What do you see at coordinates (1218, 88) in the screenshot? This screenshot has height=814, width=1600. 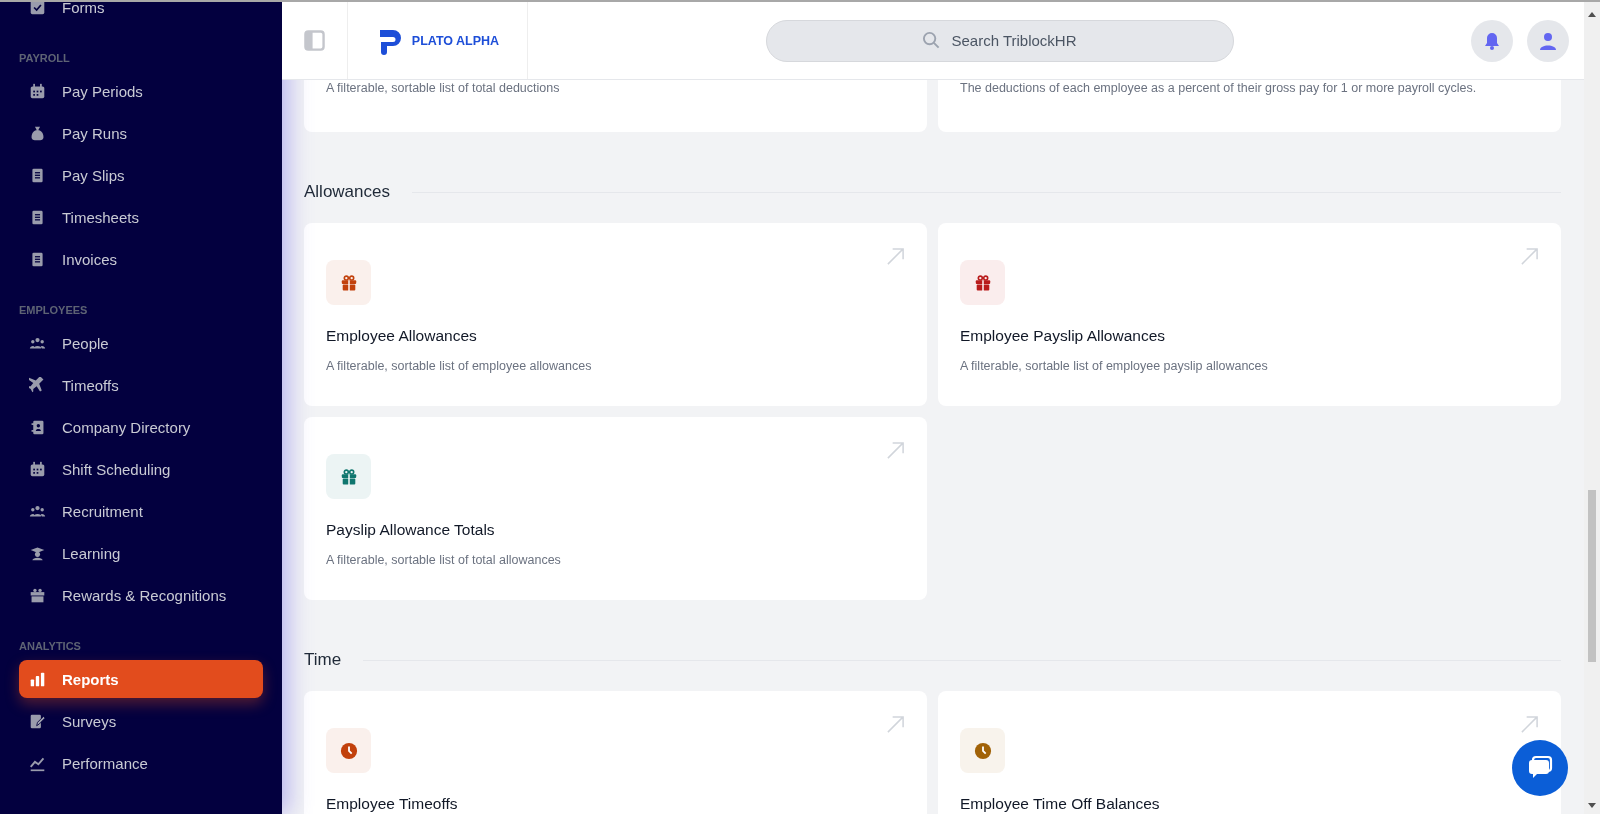 I see `card-description: The deductions of each employee as a percent of their gross pay for 1 or more payroll cycles.` at bounding box center [1218, 88].